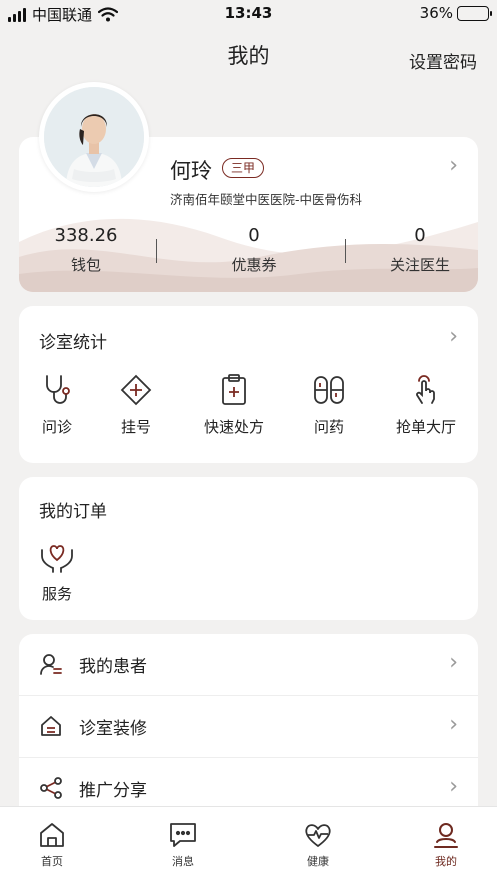 This screenshot has width=497, height=883. I want to click on tab-health: 健康, so click(318, 845).